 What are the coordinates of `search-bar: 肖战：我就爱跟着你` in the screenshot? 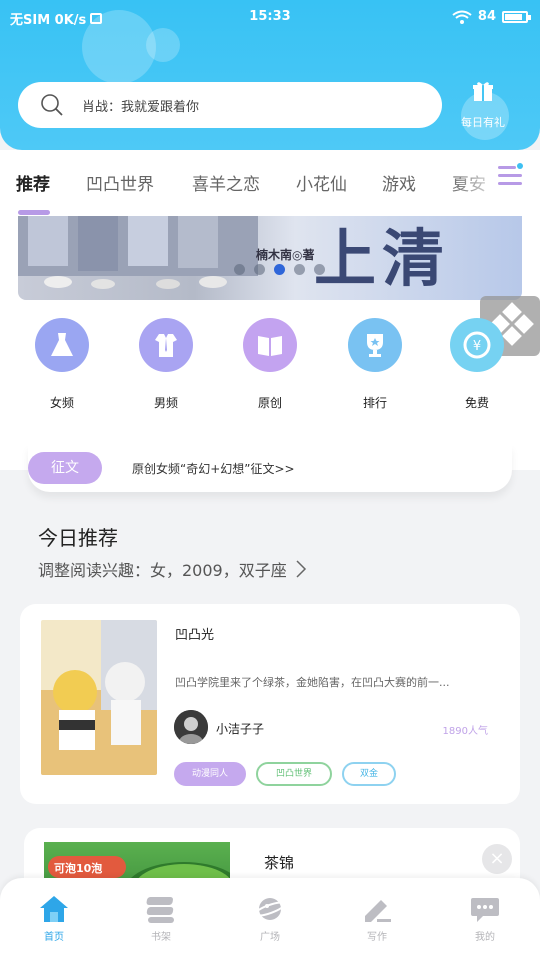 It's located at (230, 105).